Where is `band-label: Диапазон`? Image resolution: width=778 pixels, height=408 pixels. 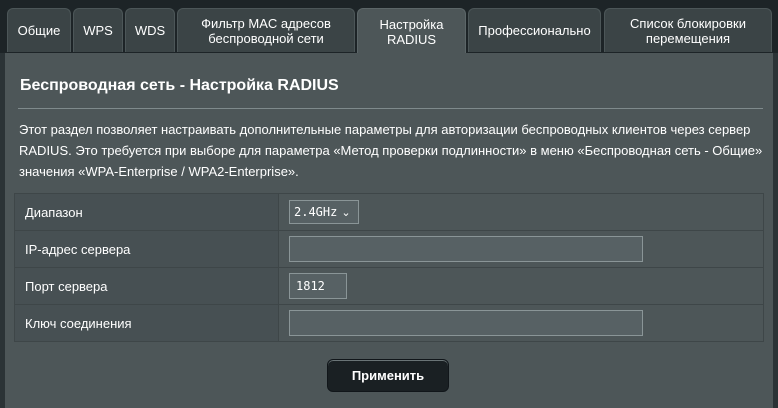
band-label: Диапазон is located at coordinates (146, 212).